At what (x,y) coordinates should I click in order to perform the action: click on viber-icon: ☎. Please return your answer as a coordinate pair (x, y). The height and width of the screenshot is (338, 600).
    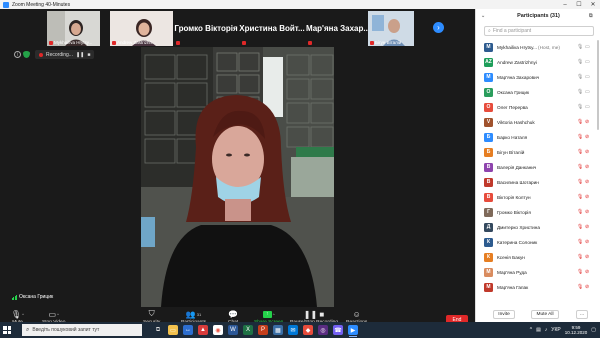
    Looking at the image, I should click on (338, 330).